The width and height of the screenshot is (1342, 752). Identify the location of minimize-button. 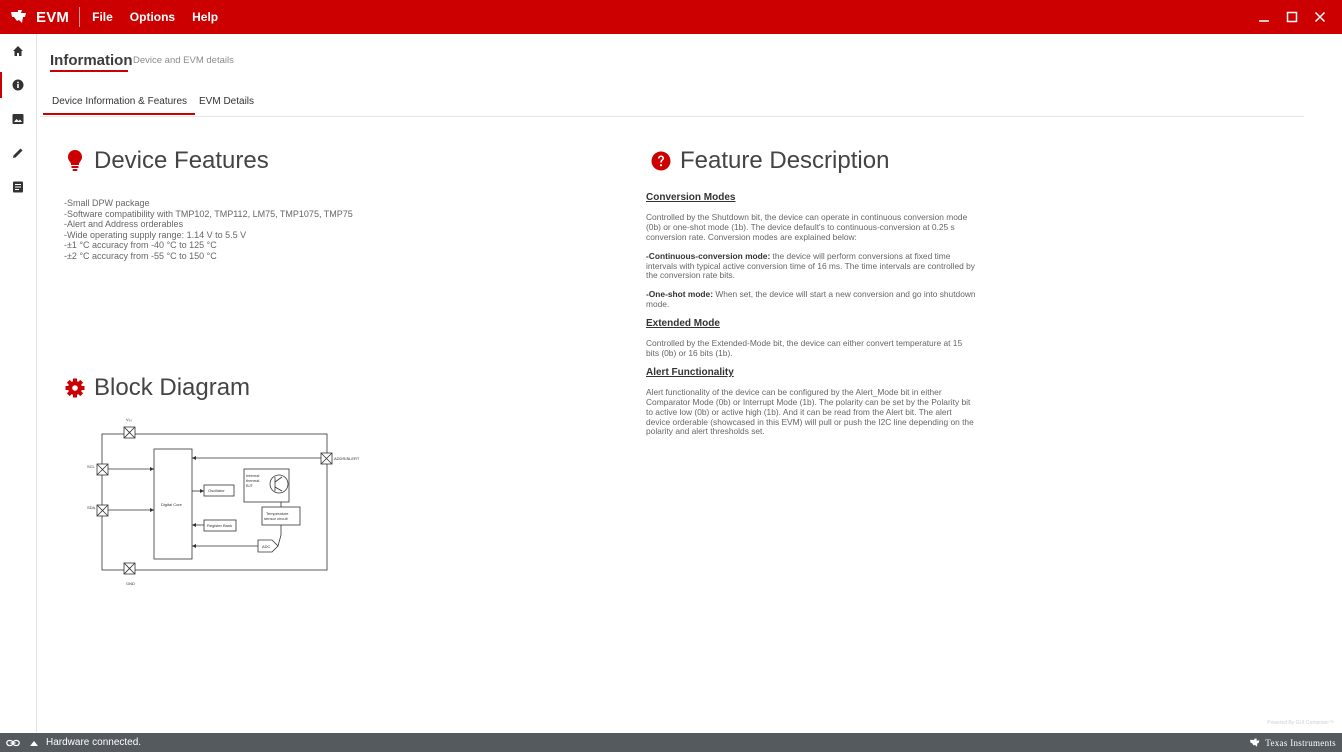
(1264, 17).